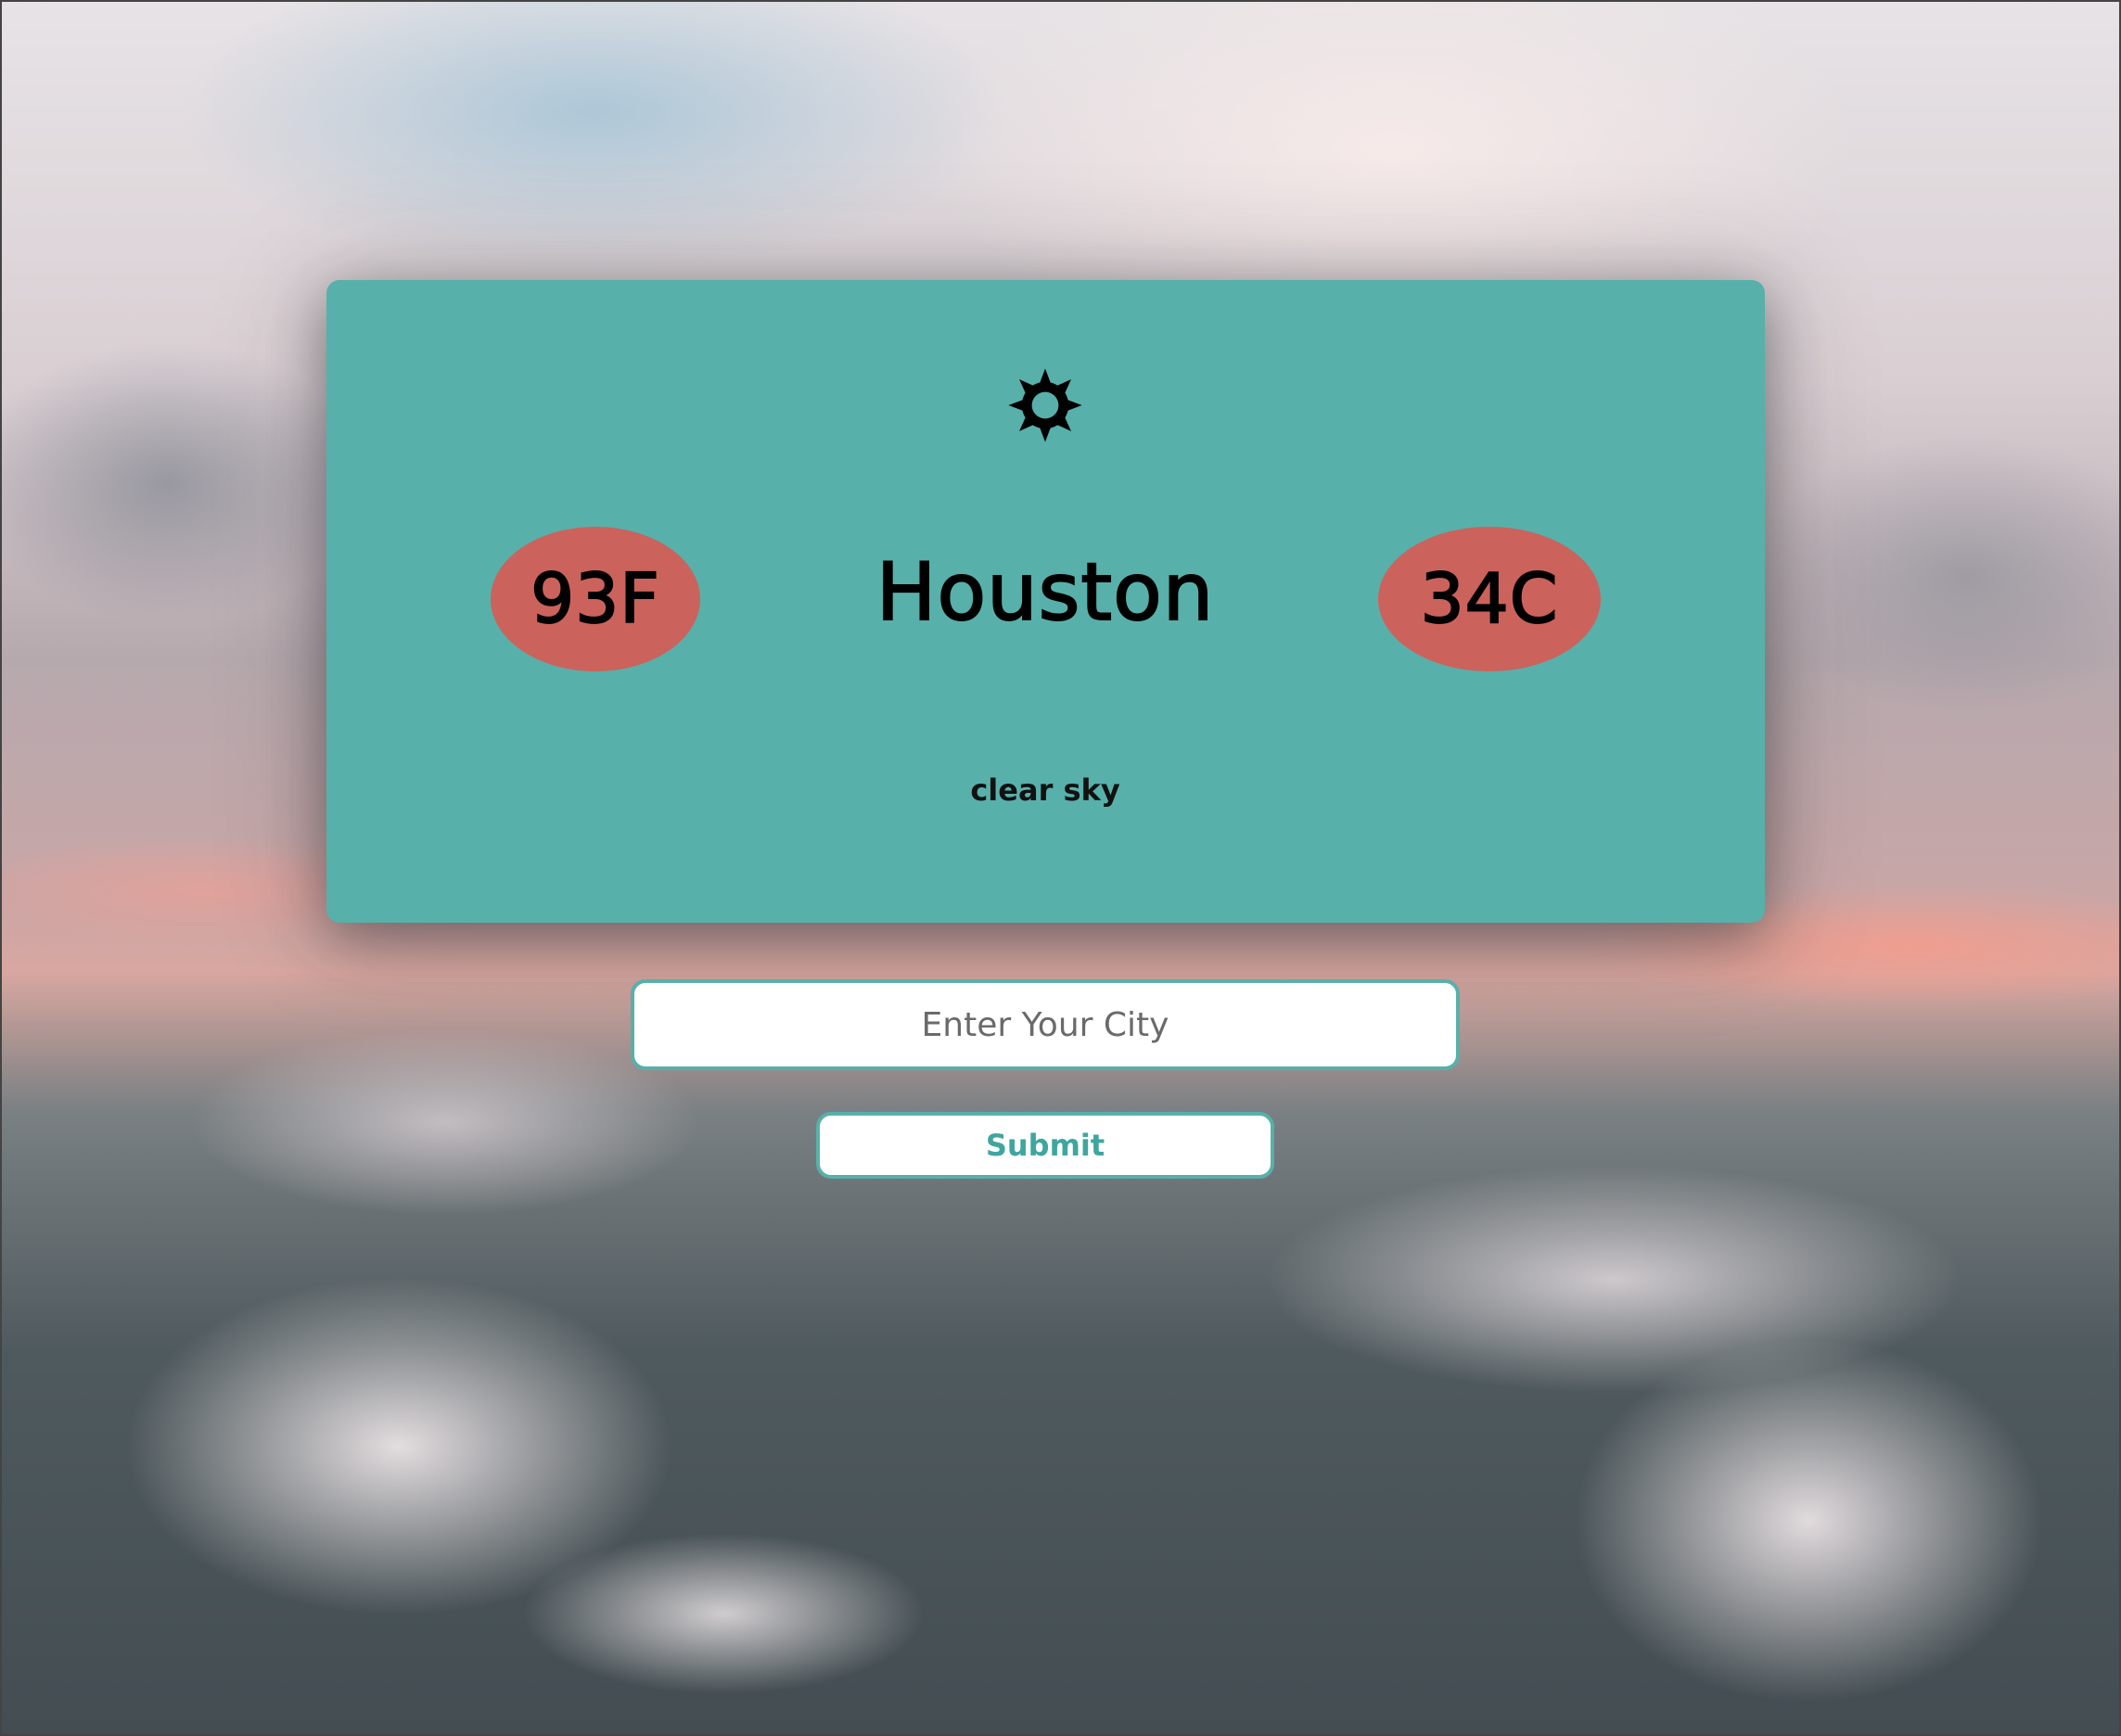 The image size is (2121, 1736). I want to click on submit-button: Submit, so click(1045, 1145).